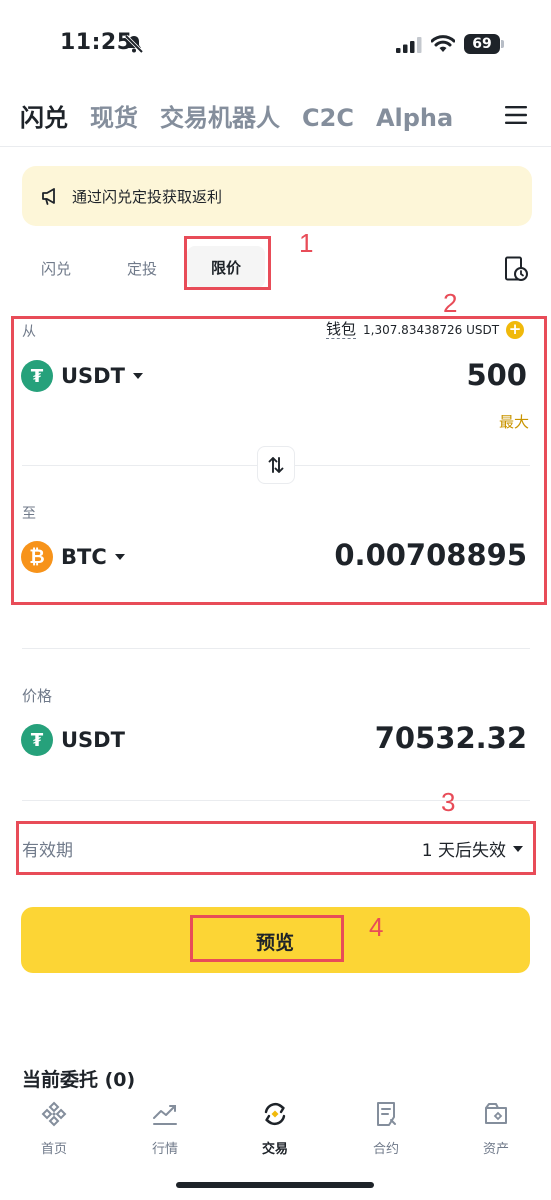 This screenshot has height=1200, width=551. What do you see at coordinates (78, 1078) in the screenshot?
I see `open-orders-title: 当前委托 (0)` at bounding box center [78, 1078].